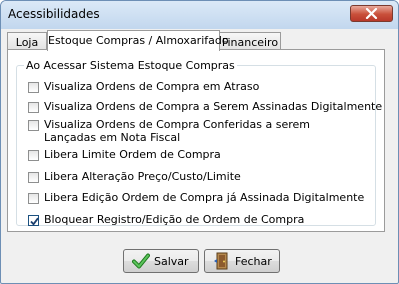 The width and height of the screenshot is (399, 284). I want to click on option-label: Libera Limite Ordem de Compra, so click(132, 154).